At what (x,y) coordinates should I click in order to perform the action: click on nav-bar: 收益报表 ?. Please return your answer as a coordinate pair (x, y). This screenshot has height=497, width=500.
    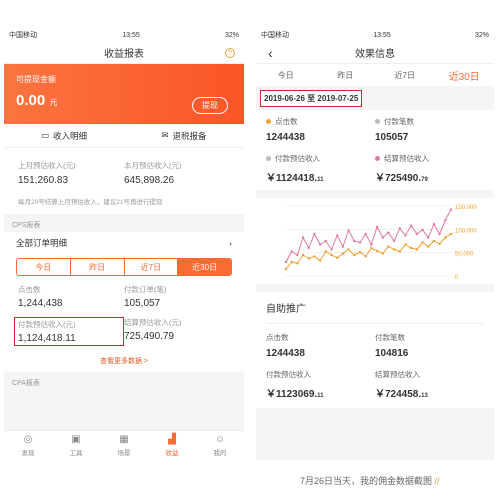
    Looking at the image, I should click on (124, 53).